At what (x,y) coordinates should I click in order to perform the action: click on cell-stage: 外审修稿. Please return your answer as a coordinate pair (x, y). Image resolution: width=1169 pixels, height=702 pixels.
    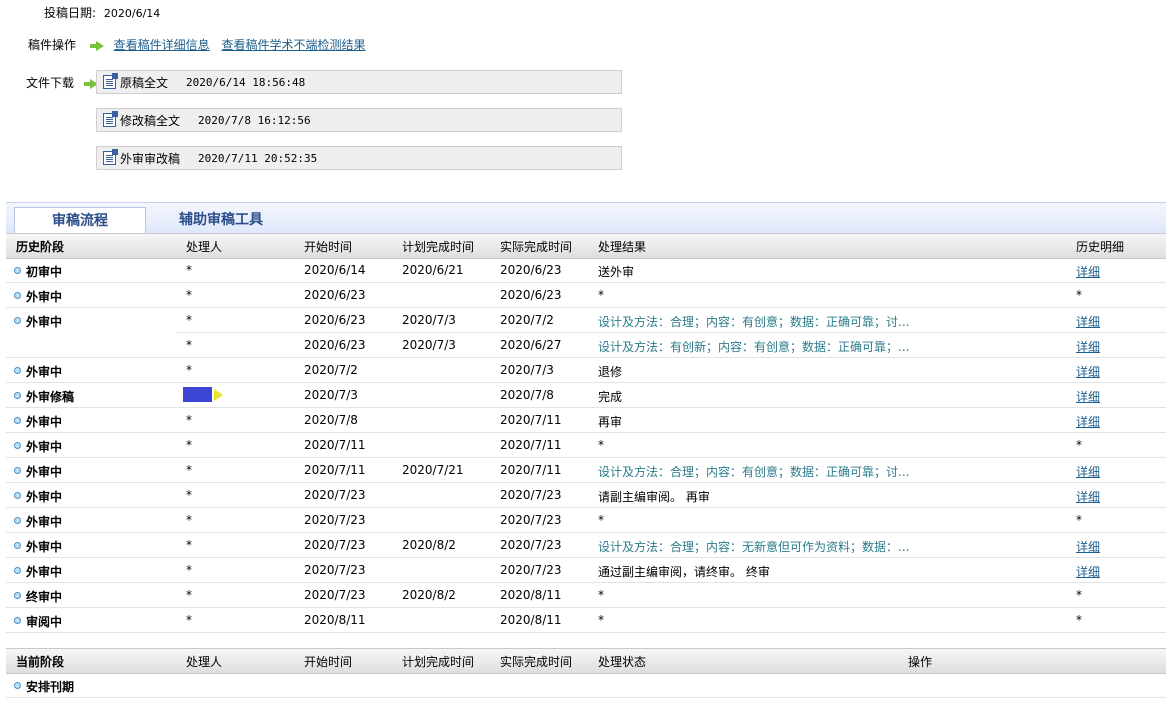
    Looking at the image, I should click on (50, 397).